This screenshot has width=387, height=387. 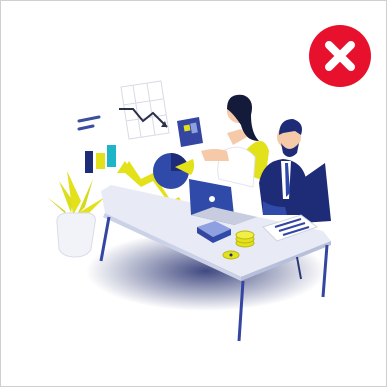 I want to click on line-graph-icon, so click(x=144, y=110).